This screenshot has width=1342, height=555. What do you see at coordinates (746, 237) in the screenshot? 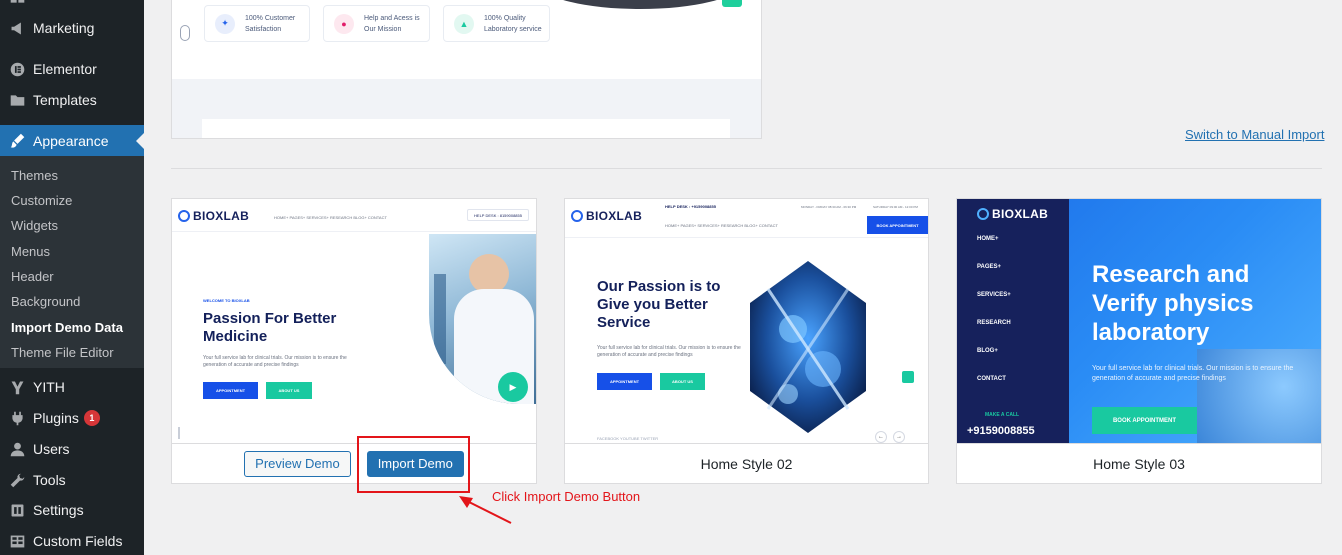
I see `header-rule` at bounding box center [746, 237].